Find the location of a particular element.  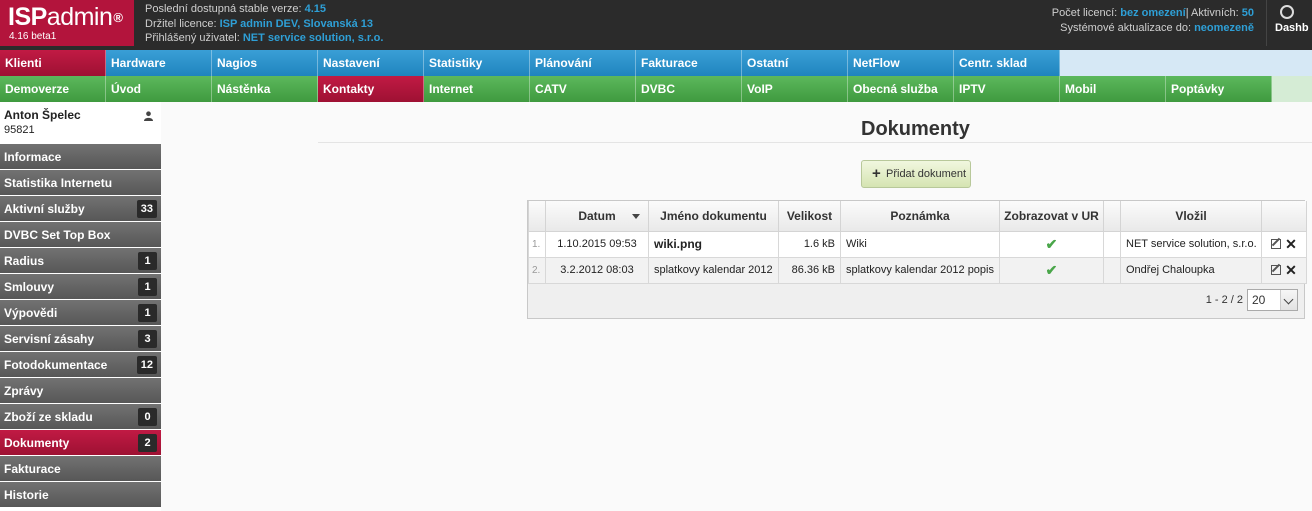

column-header-velikost: Velikost is located at coordinates (809, 216).